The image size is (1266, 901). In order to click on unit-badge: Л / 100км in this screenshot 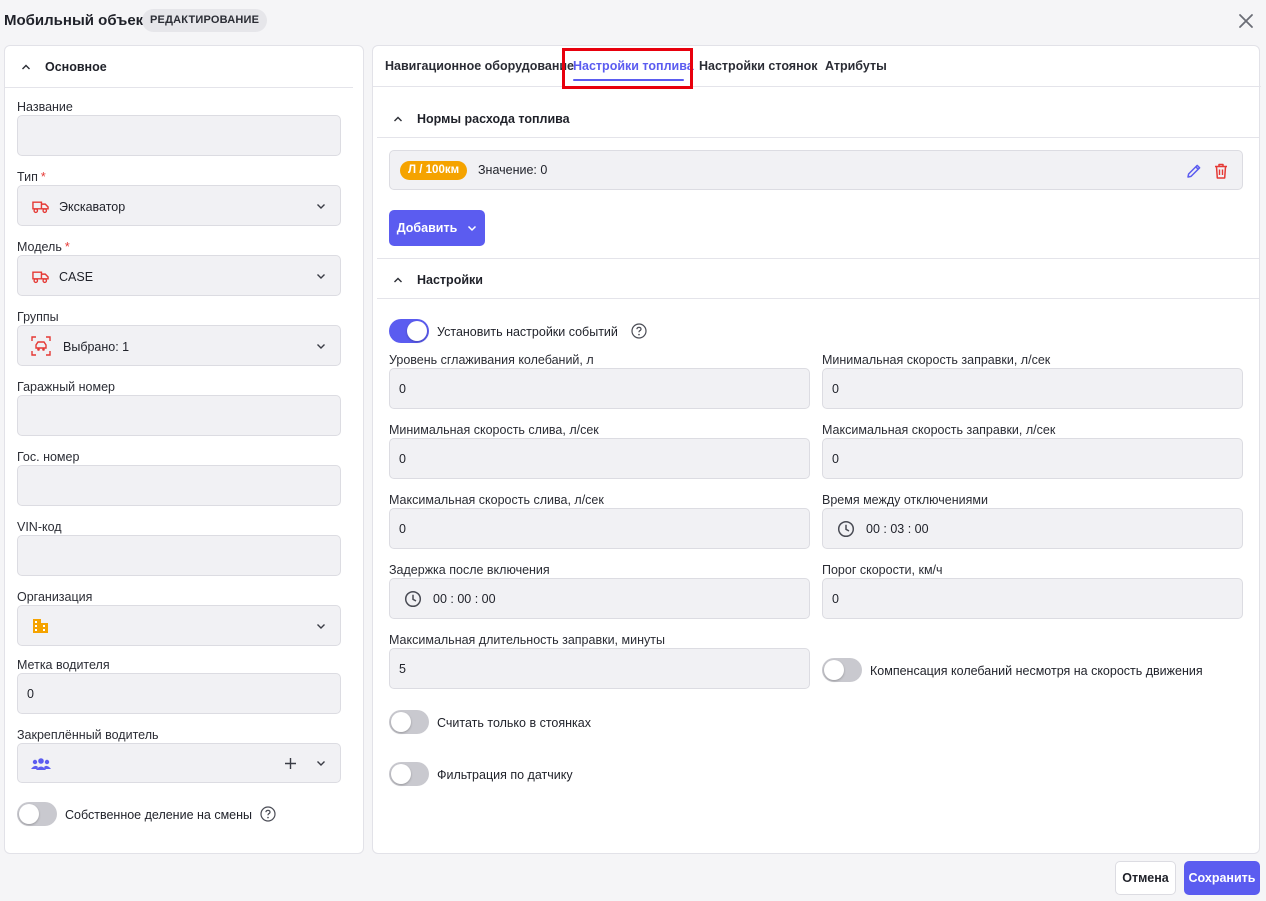, I will do `click(434, 170)`.